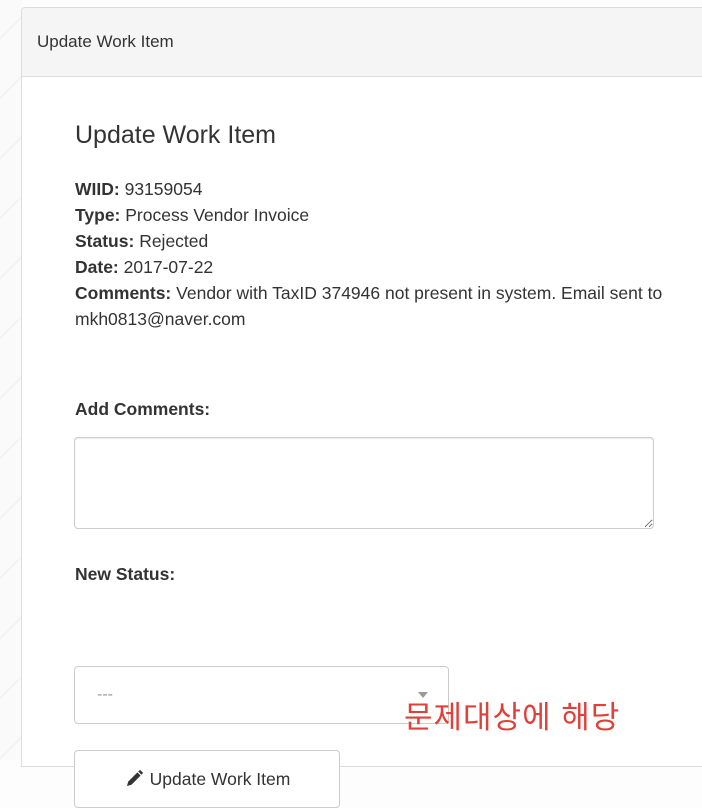 This screenshot has width=702, height=808. What do you see at coordinates (362, 42) in the screenshot?
I see `panel-heading: Update Work Item` at bounding box center [362, 42].